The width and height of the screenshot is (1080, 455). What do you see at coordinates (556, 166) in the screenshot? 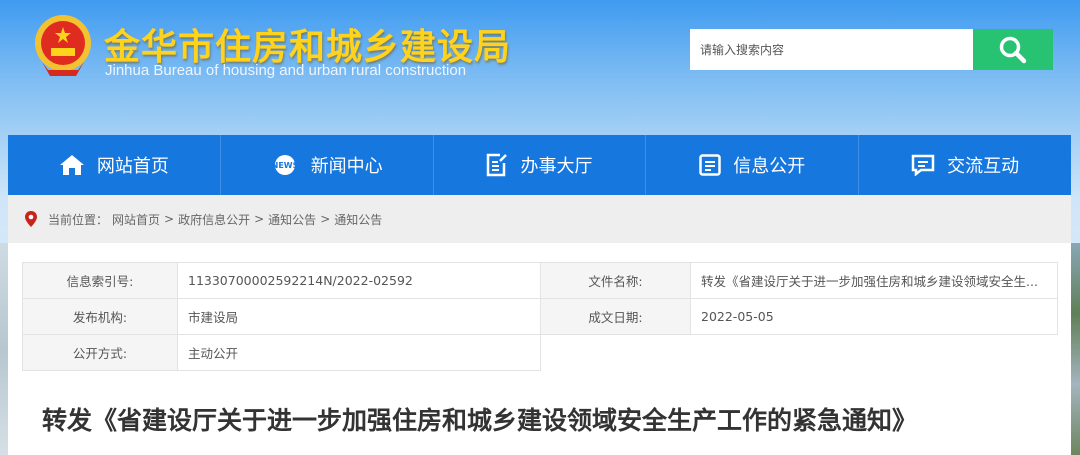
I see `nav-label: 办事大厅` at bounding box center [556, 166].